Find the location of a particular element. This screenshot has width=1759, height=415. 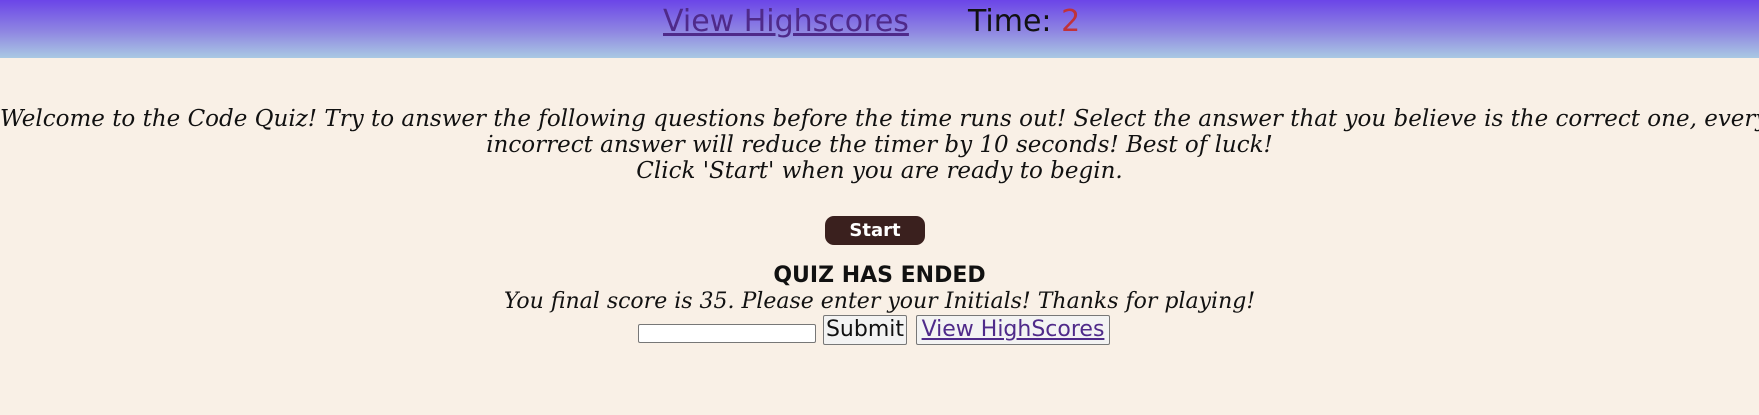

timer-label: Time: is located at coordinates (1010, 21).